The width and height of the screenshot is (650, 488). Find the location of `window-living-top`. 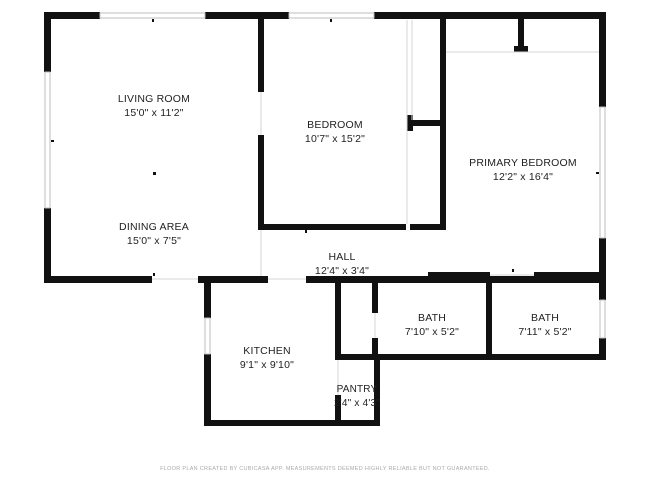

window-living-top is located at coordinates (152, 15).